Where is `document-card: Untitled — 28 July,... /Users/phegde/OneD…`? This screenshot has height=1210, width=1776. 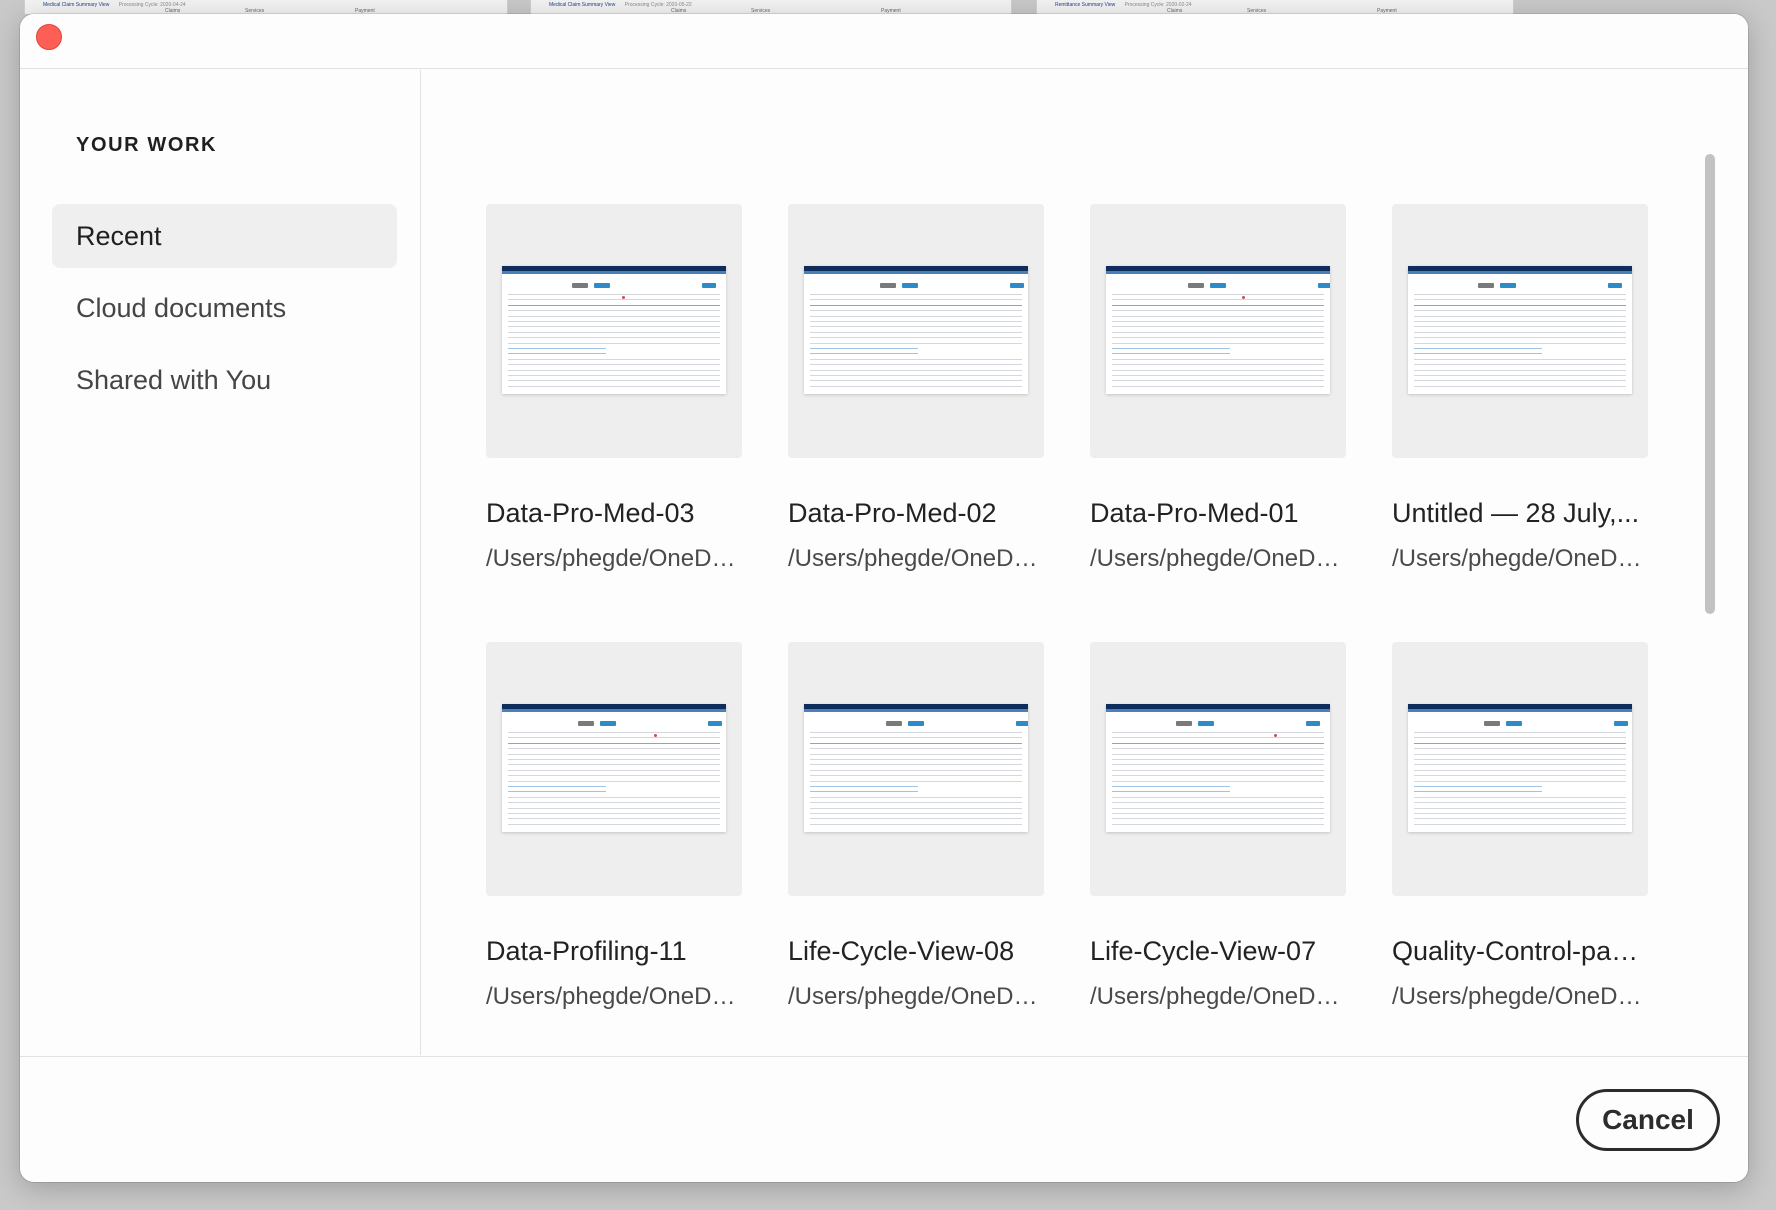
document-card: Untitled — 28 July,... /Users/phegde/OneD… is located at coordinates (1520, 404).